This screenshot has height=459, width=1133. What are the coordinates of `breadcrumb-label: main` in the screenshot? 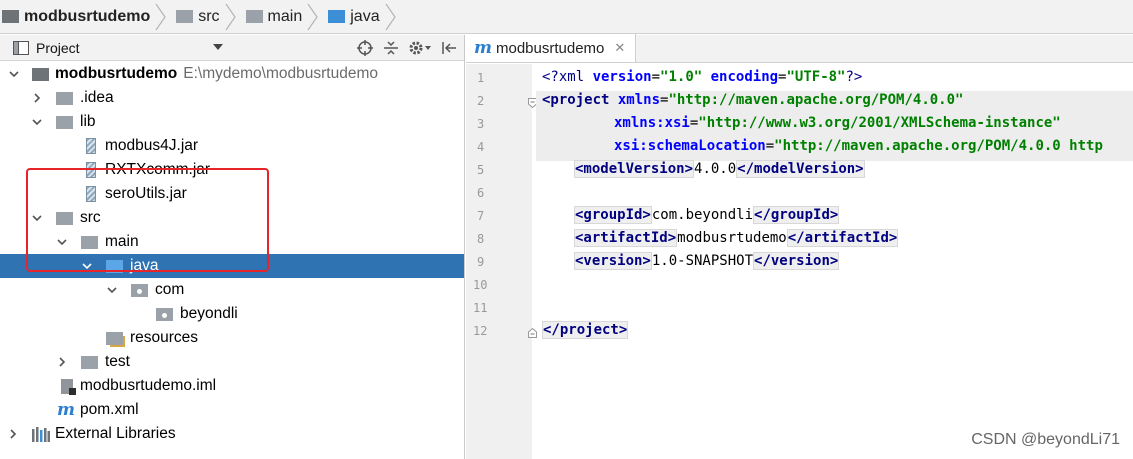 It's located at (285, 16).